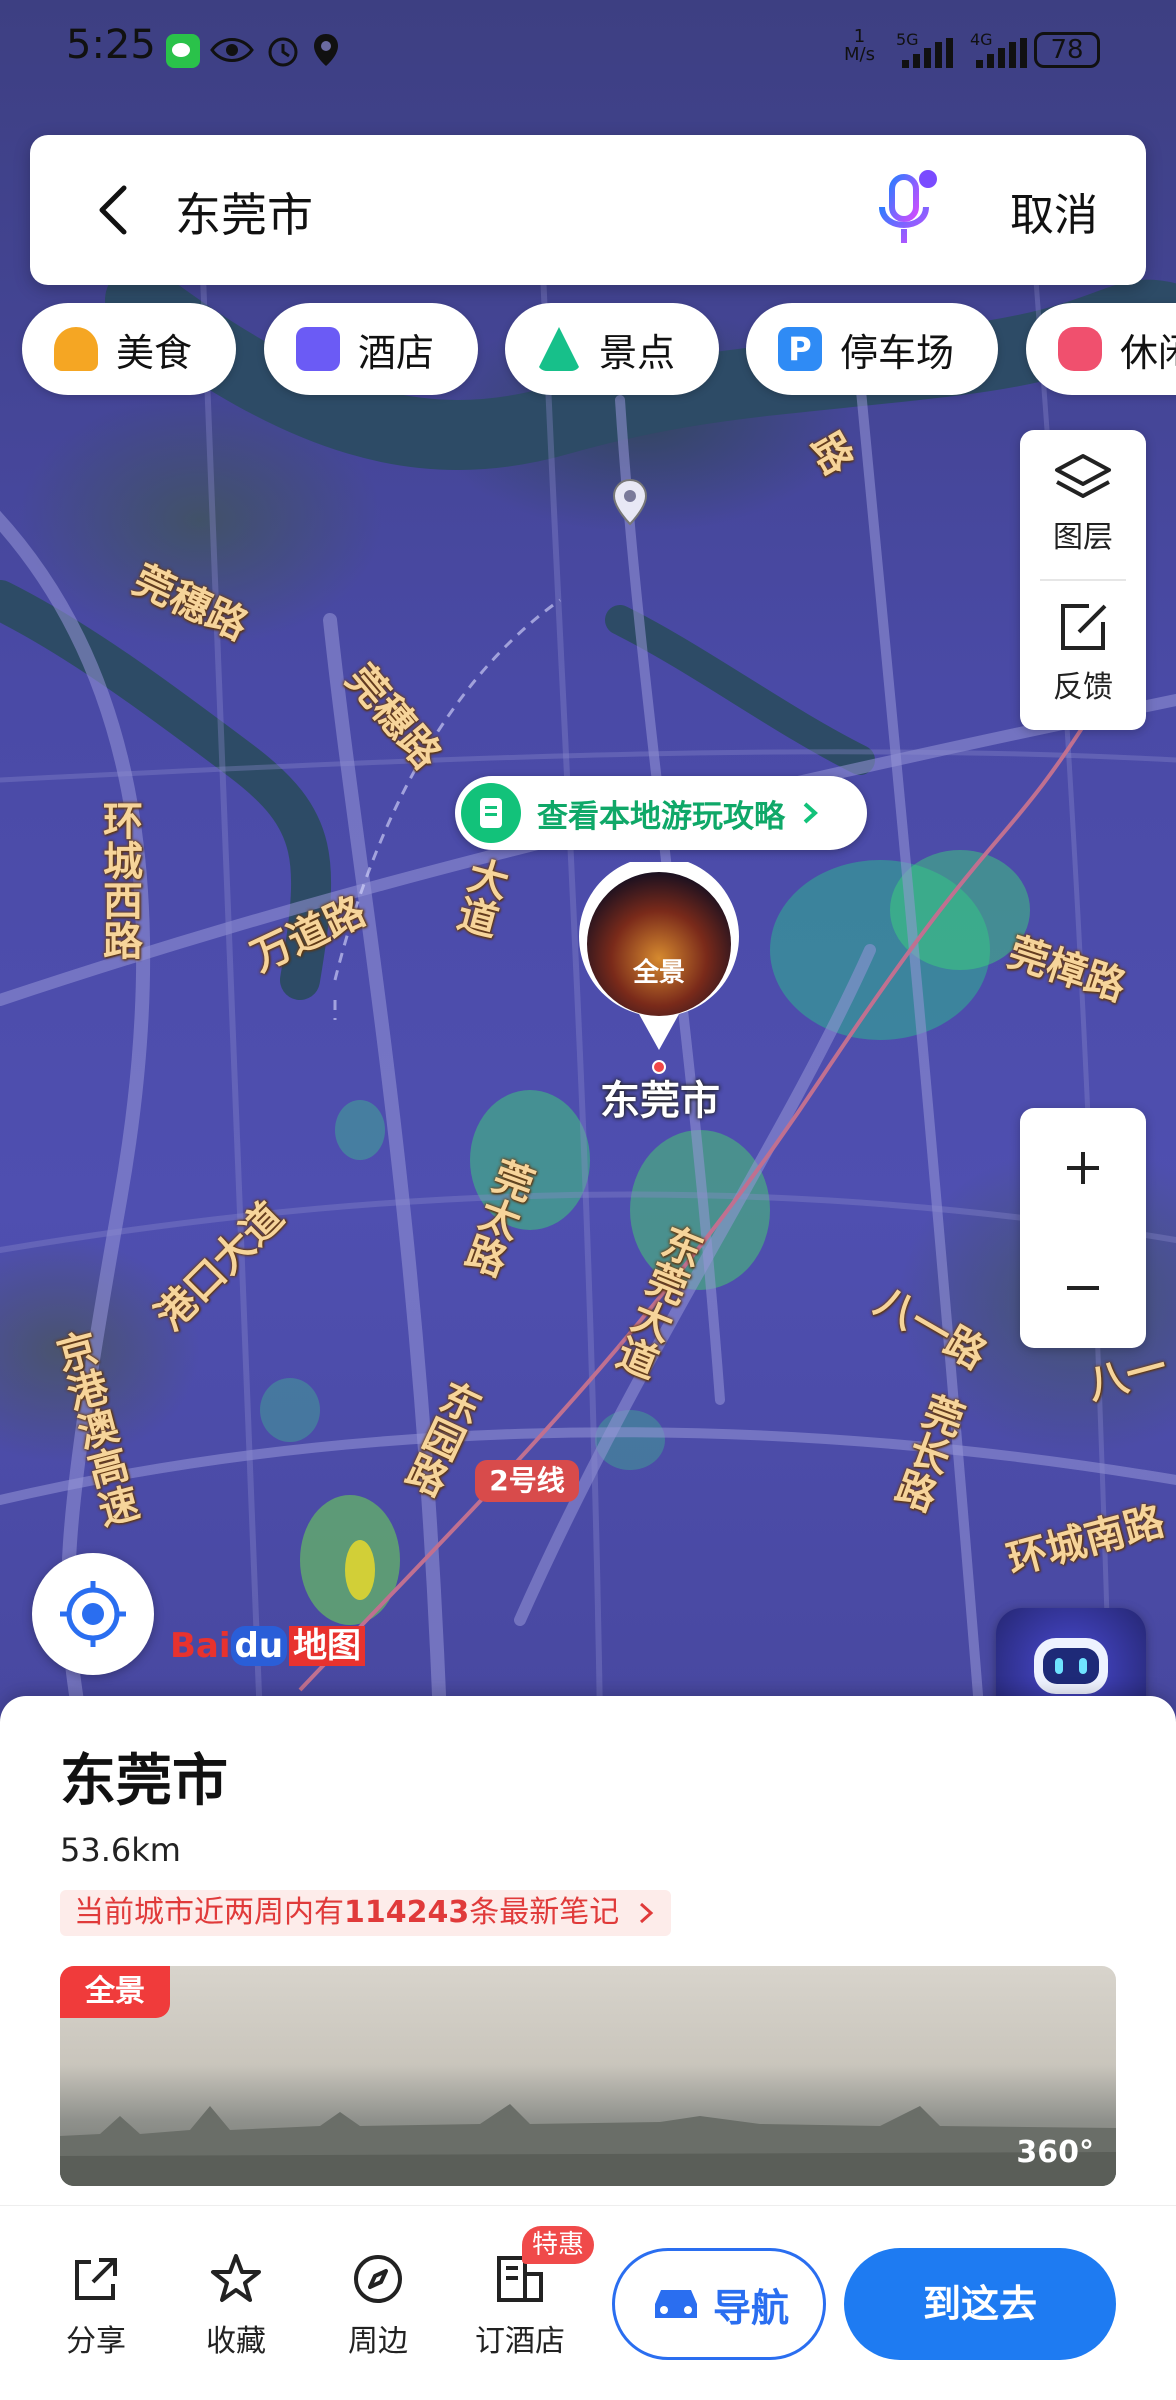  I want to click on share-label: 分享, so click(96, 2341).